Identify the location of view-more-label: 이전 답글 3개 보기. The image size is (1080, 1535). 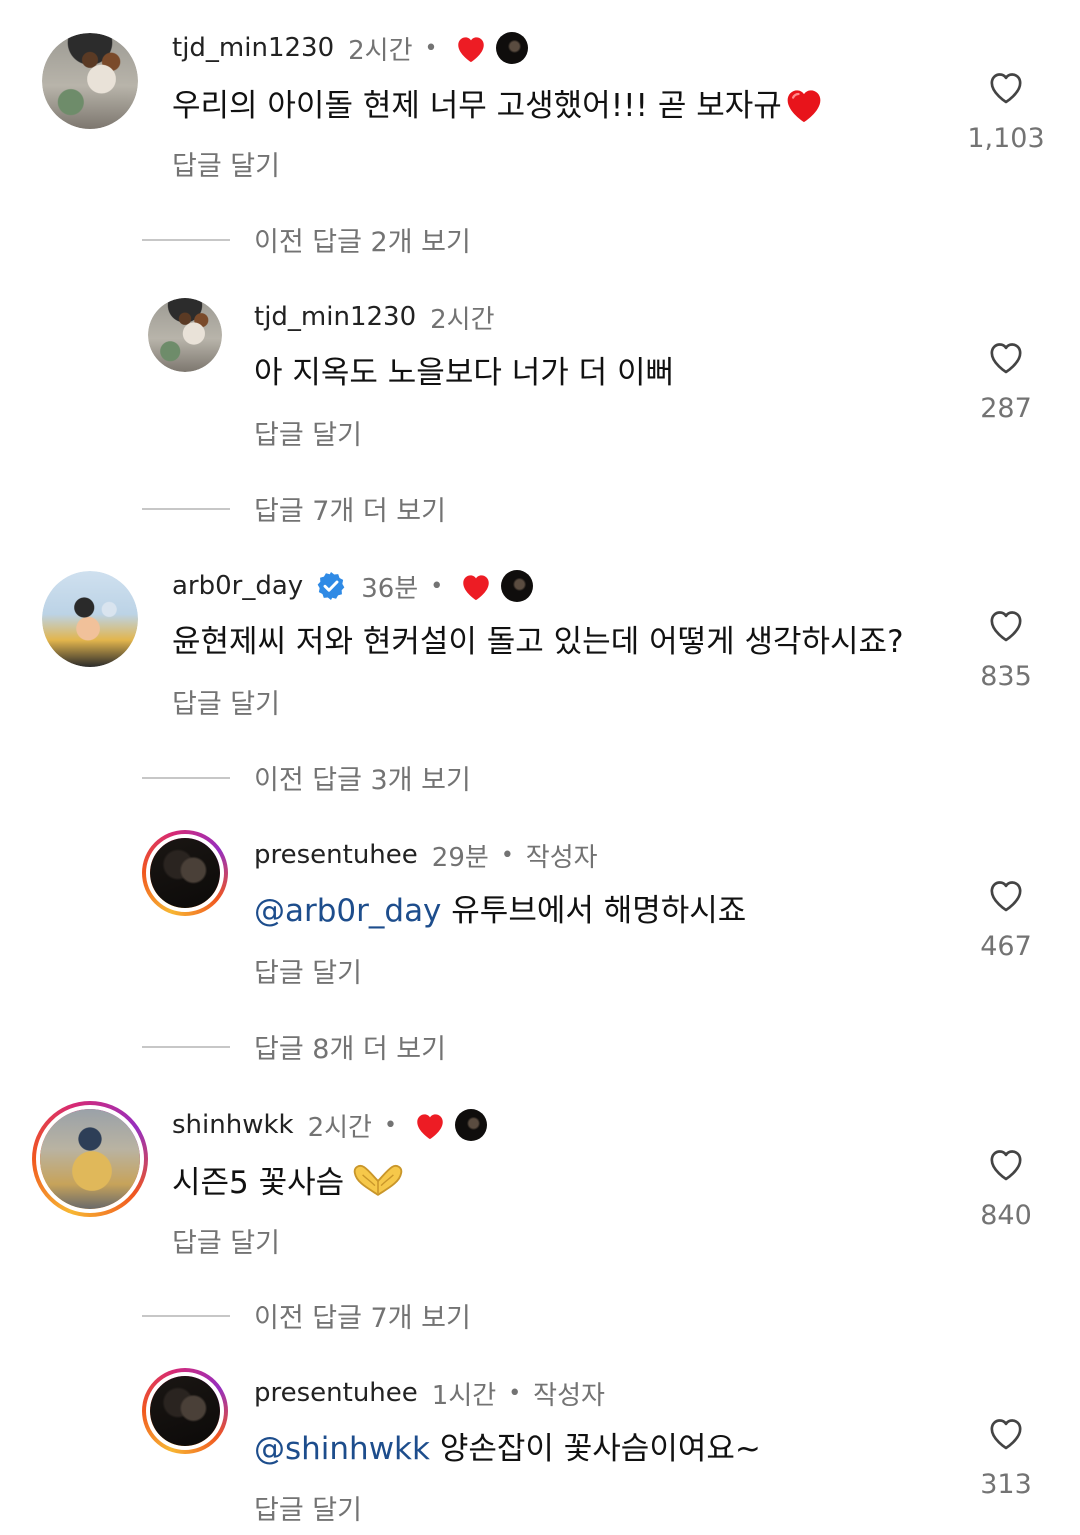
(362, 780).